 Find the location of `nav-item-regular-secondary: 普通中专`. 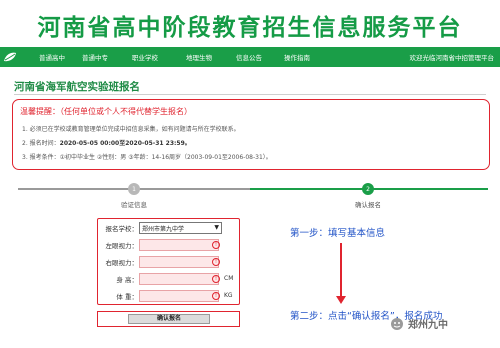

nav-item-regular-secondary: 普通中专 is located at coordinates (95, 57).